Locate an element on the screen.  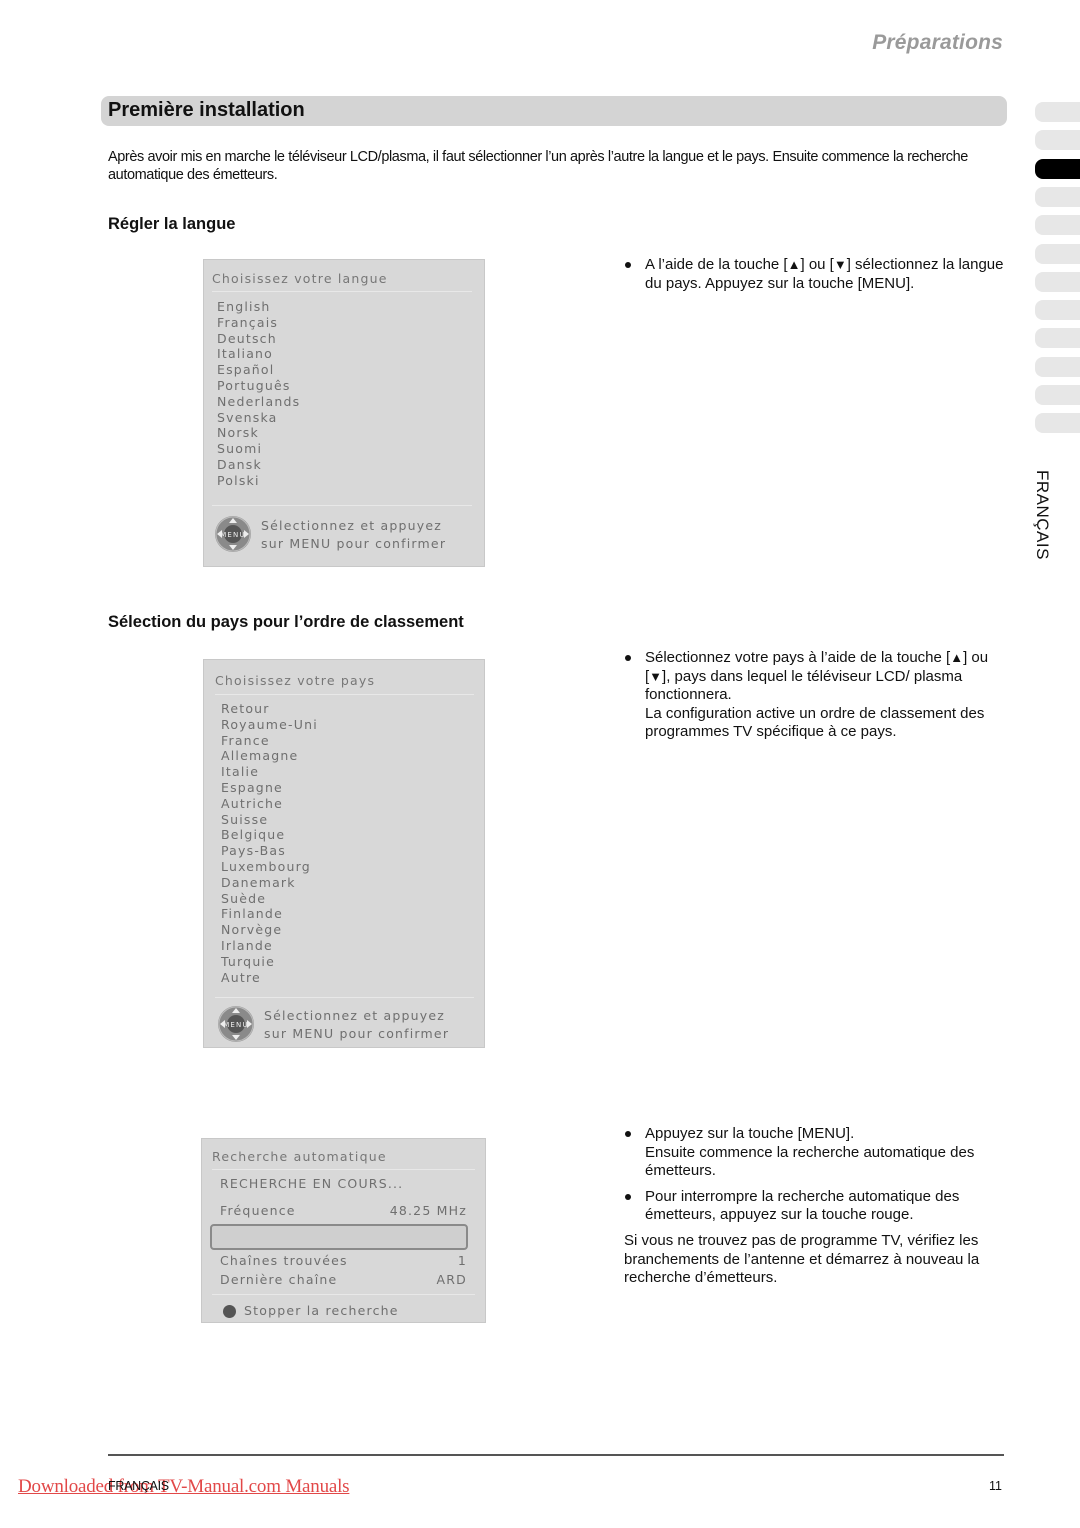
country-option: Italie is located at coordinates (269, 772).